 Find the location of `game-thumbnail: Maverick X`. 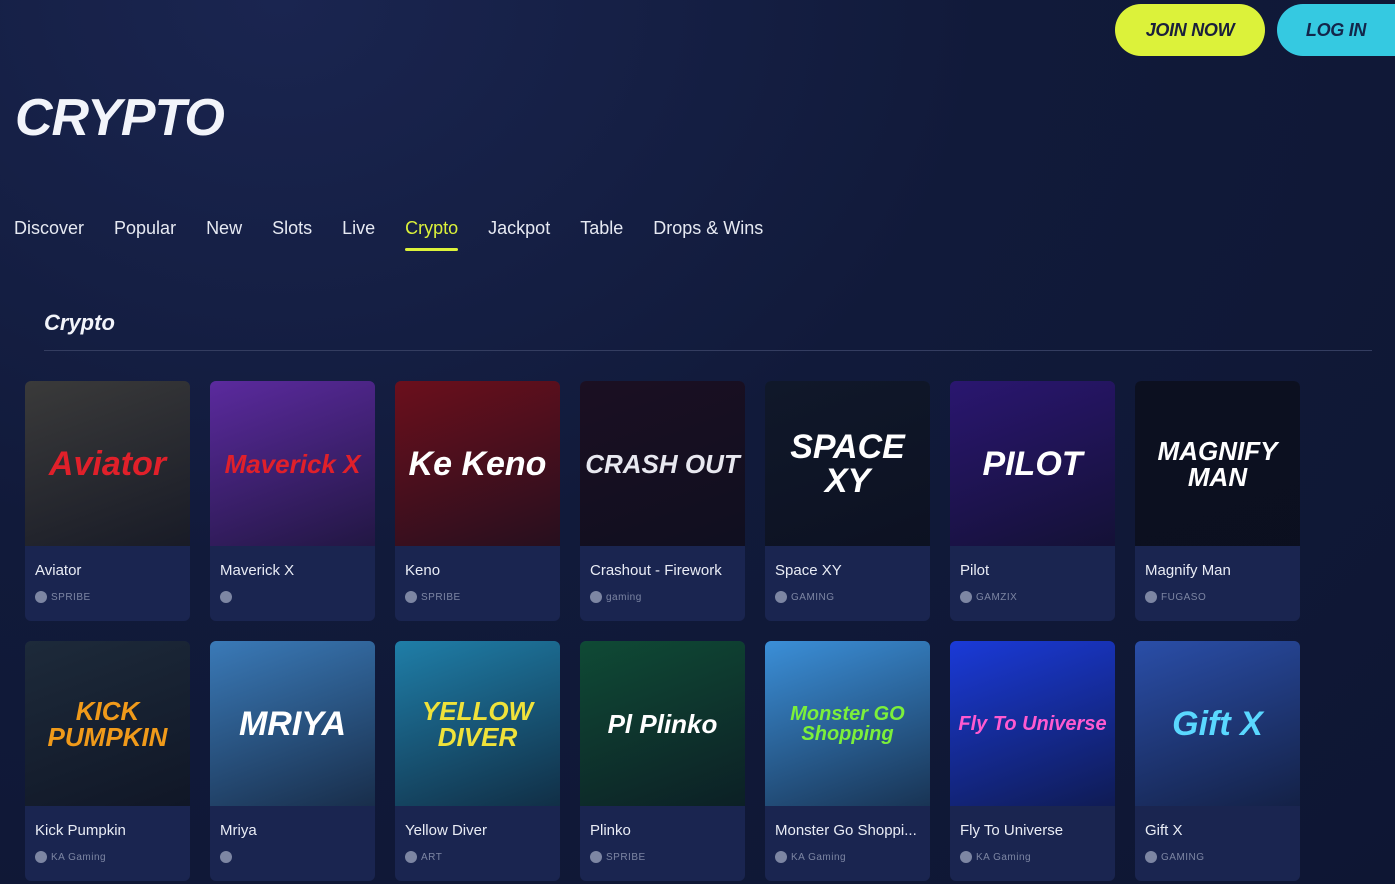

game-thumbnail: Maverick X is located at coordinates (292, 463).